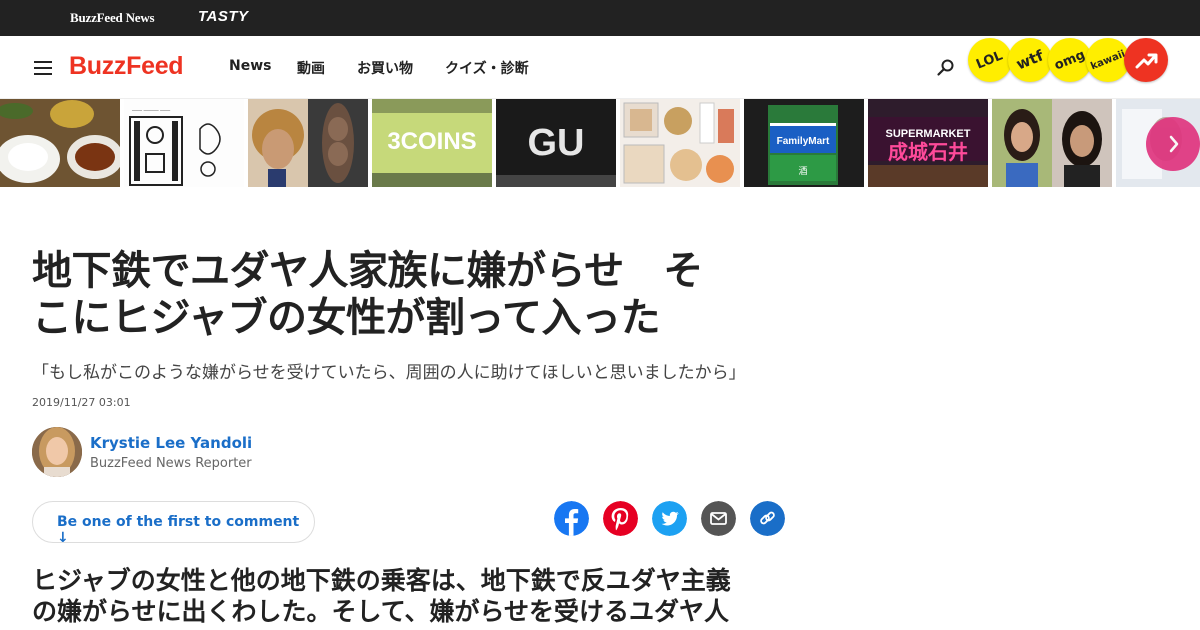  Describe the element at coordinates (1030, 60) in the screenshot. I see `wtf-badge: wtf` at that location.